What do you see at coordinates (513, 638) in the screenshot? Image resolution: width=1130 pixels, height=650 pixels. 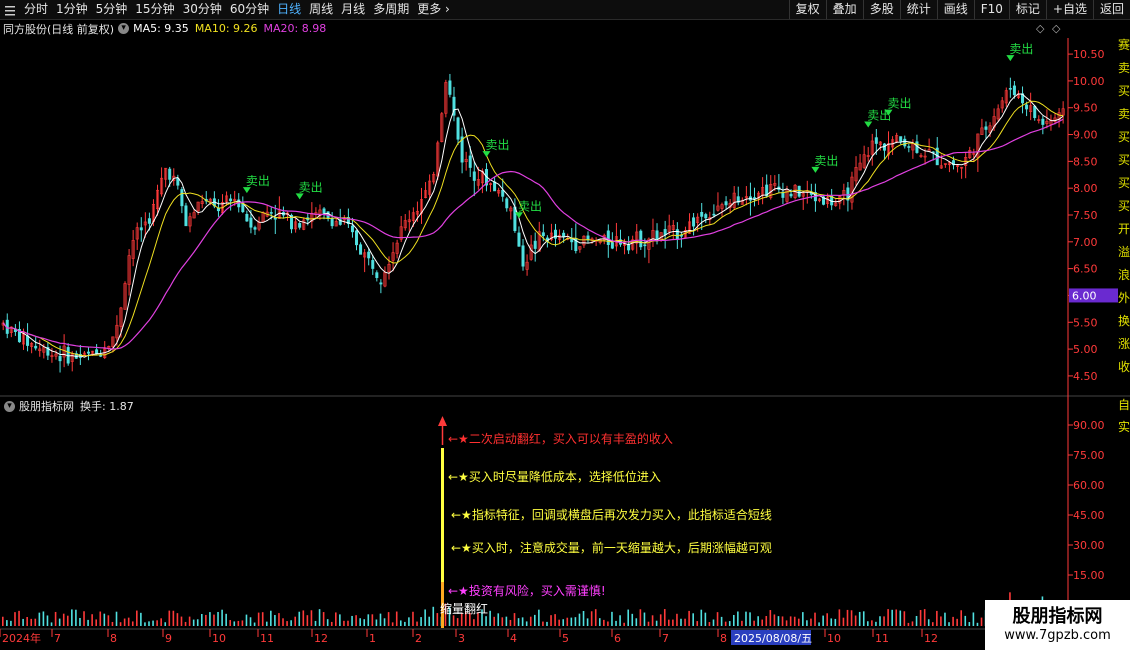 I see `date-label: 4` at bounding box center [513, 638].